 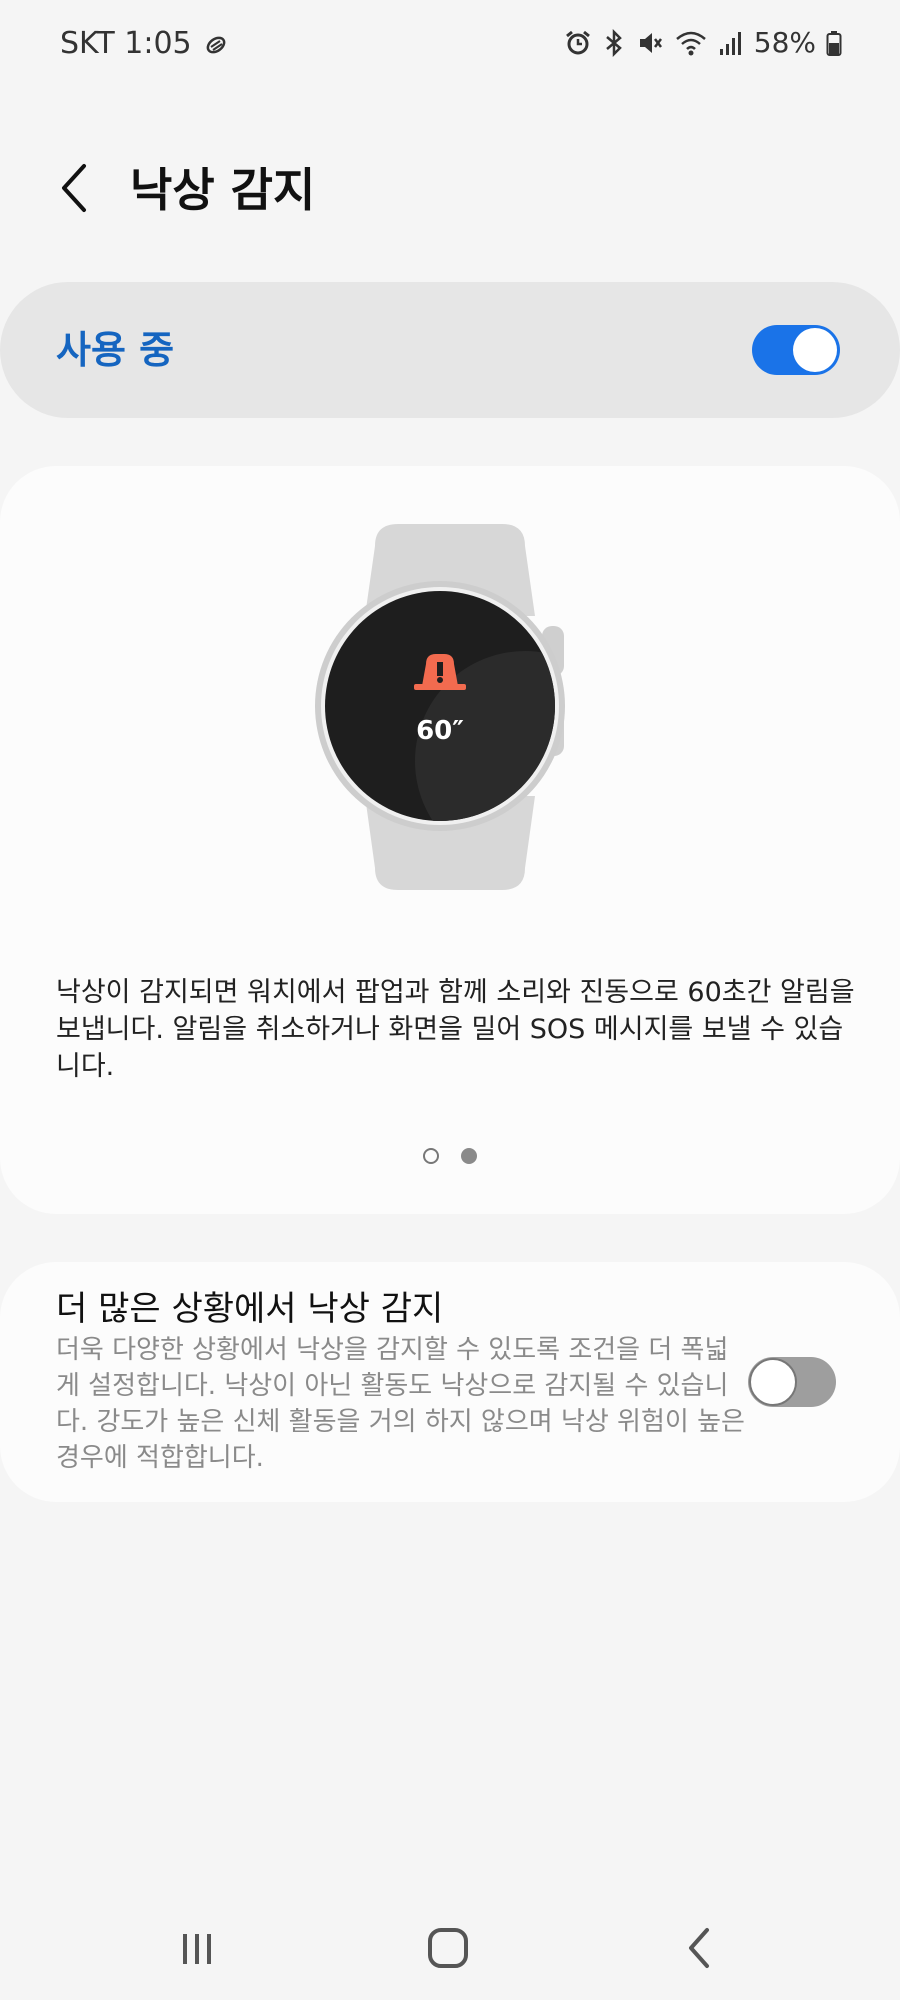 I want to click on master-switch-label: 사용 중, so click(x=115, y=350).